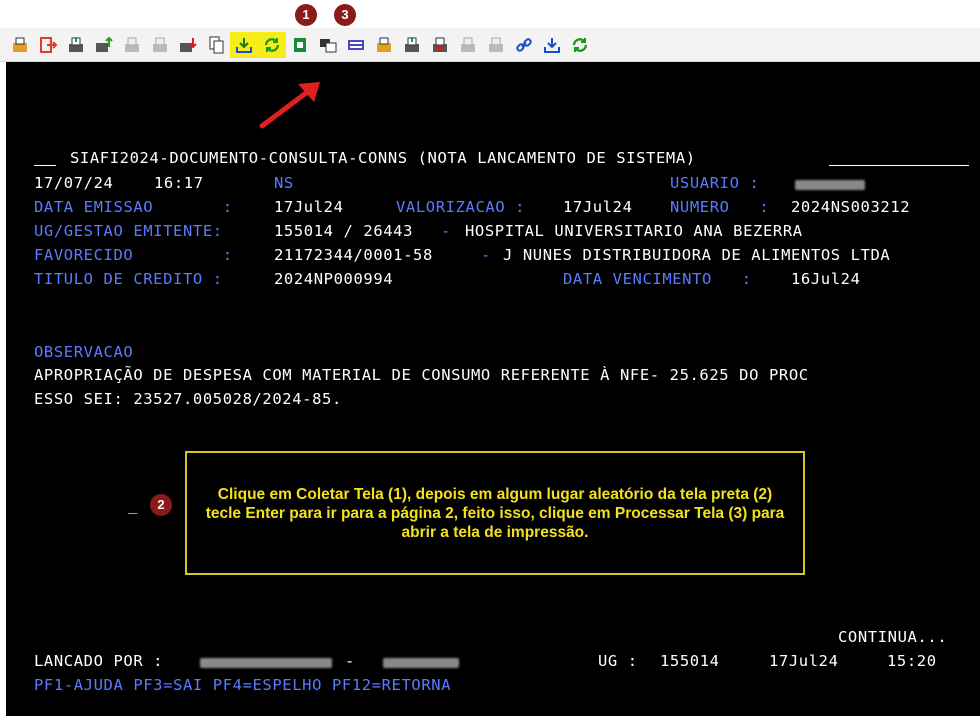 This screenshot has height=716, width=980. What do you see at coordinates (720, 207) in the screenshot?
I see `numero-label: NUMERO :` at bounding box center [720, 207].